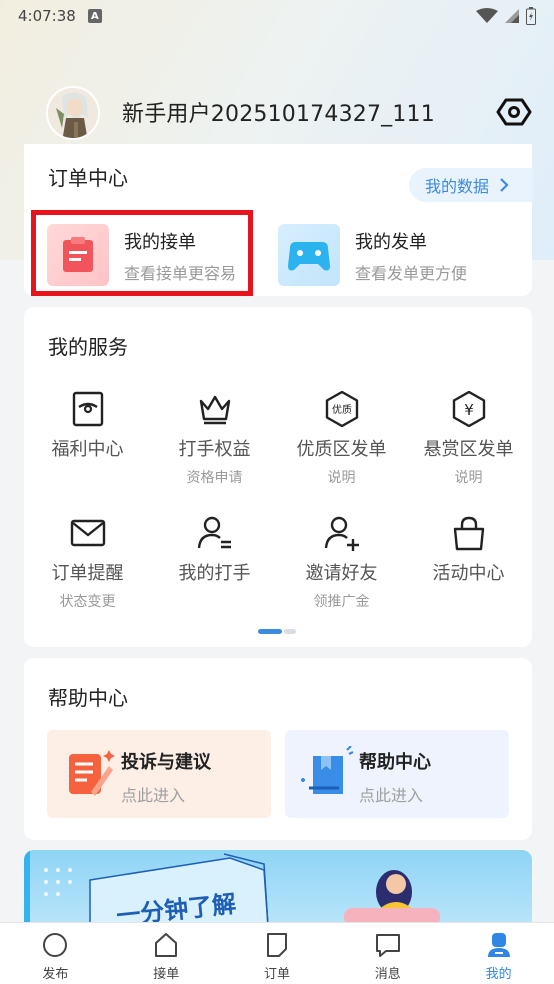 The height and width of the screenshot is (984, 554). I want to click on chevron-right-icon, so click(504, 185).